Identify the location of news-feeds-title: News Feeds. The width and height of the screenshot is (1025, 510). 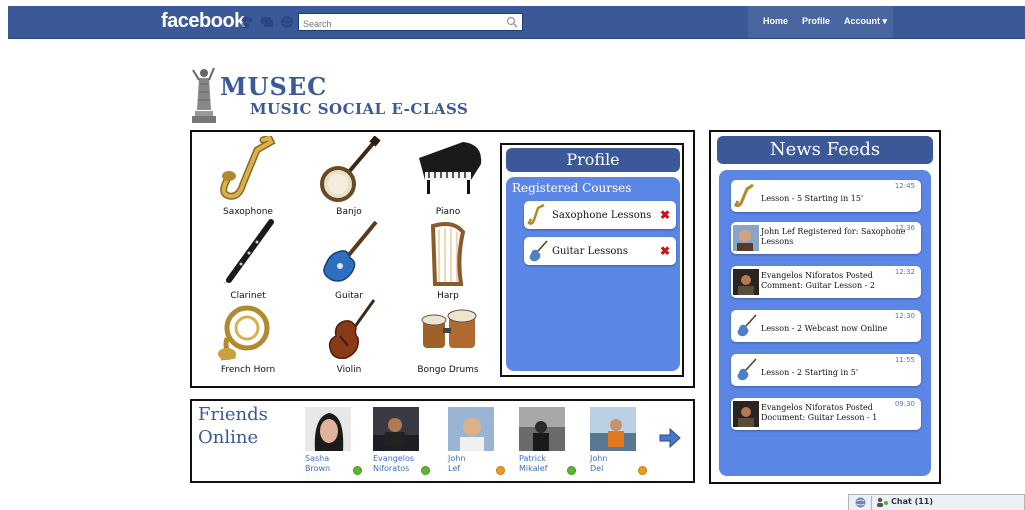
(825, 150).